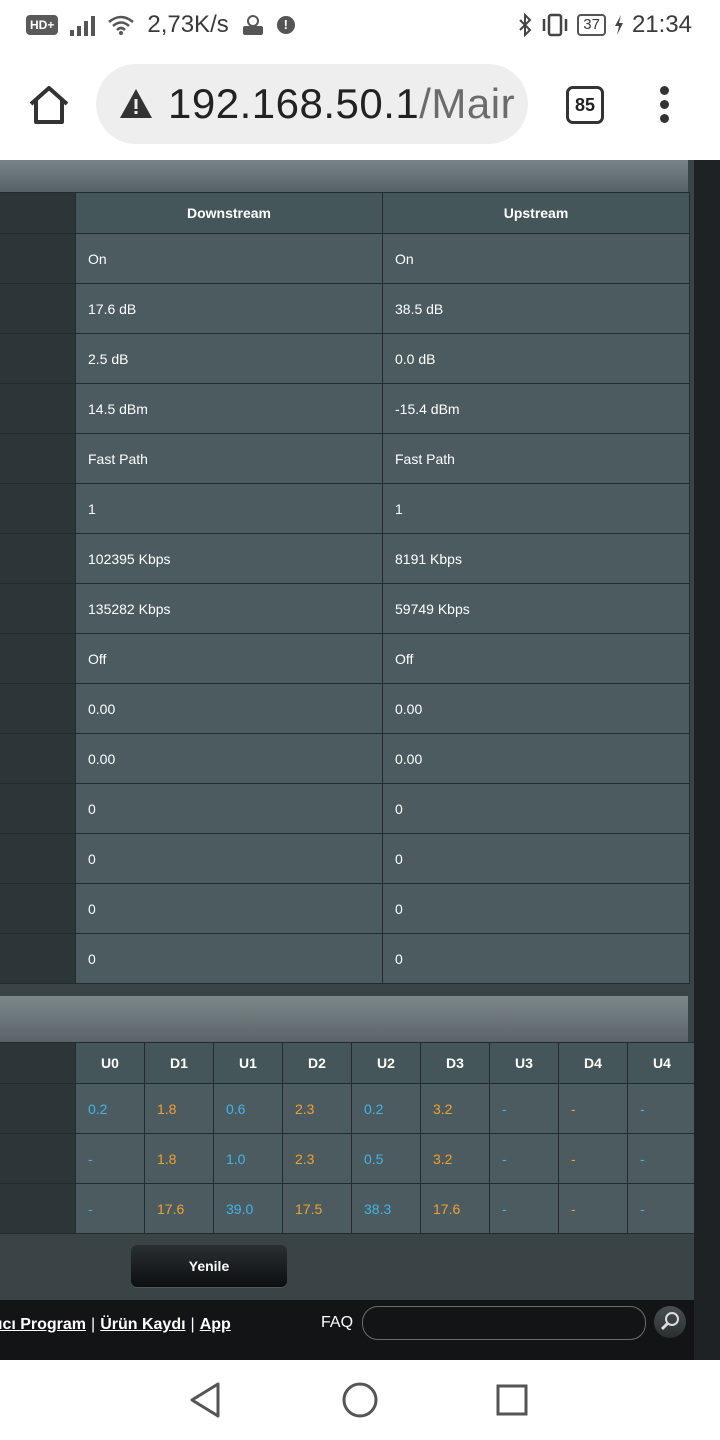 Image resolution: width=720 pixels, height=1440 pixels. What do you see at coordinates (707, 760) in the screenshot?
I see `page-edge` at bounding box center [707, 760].